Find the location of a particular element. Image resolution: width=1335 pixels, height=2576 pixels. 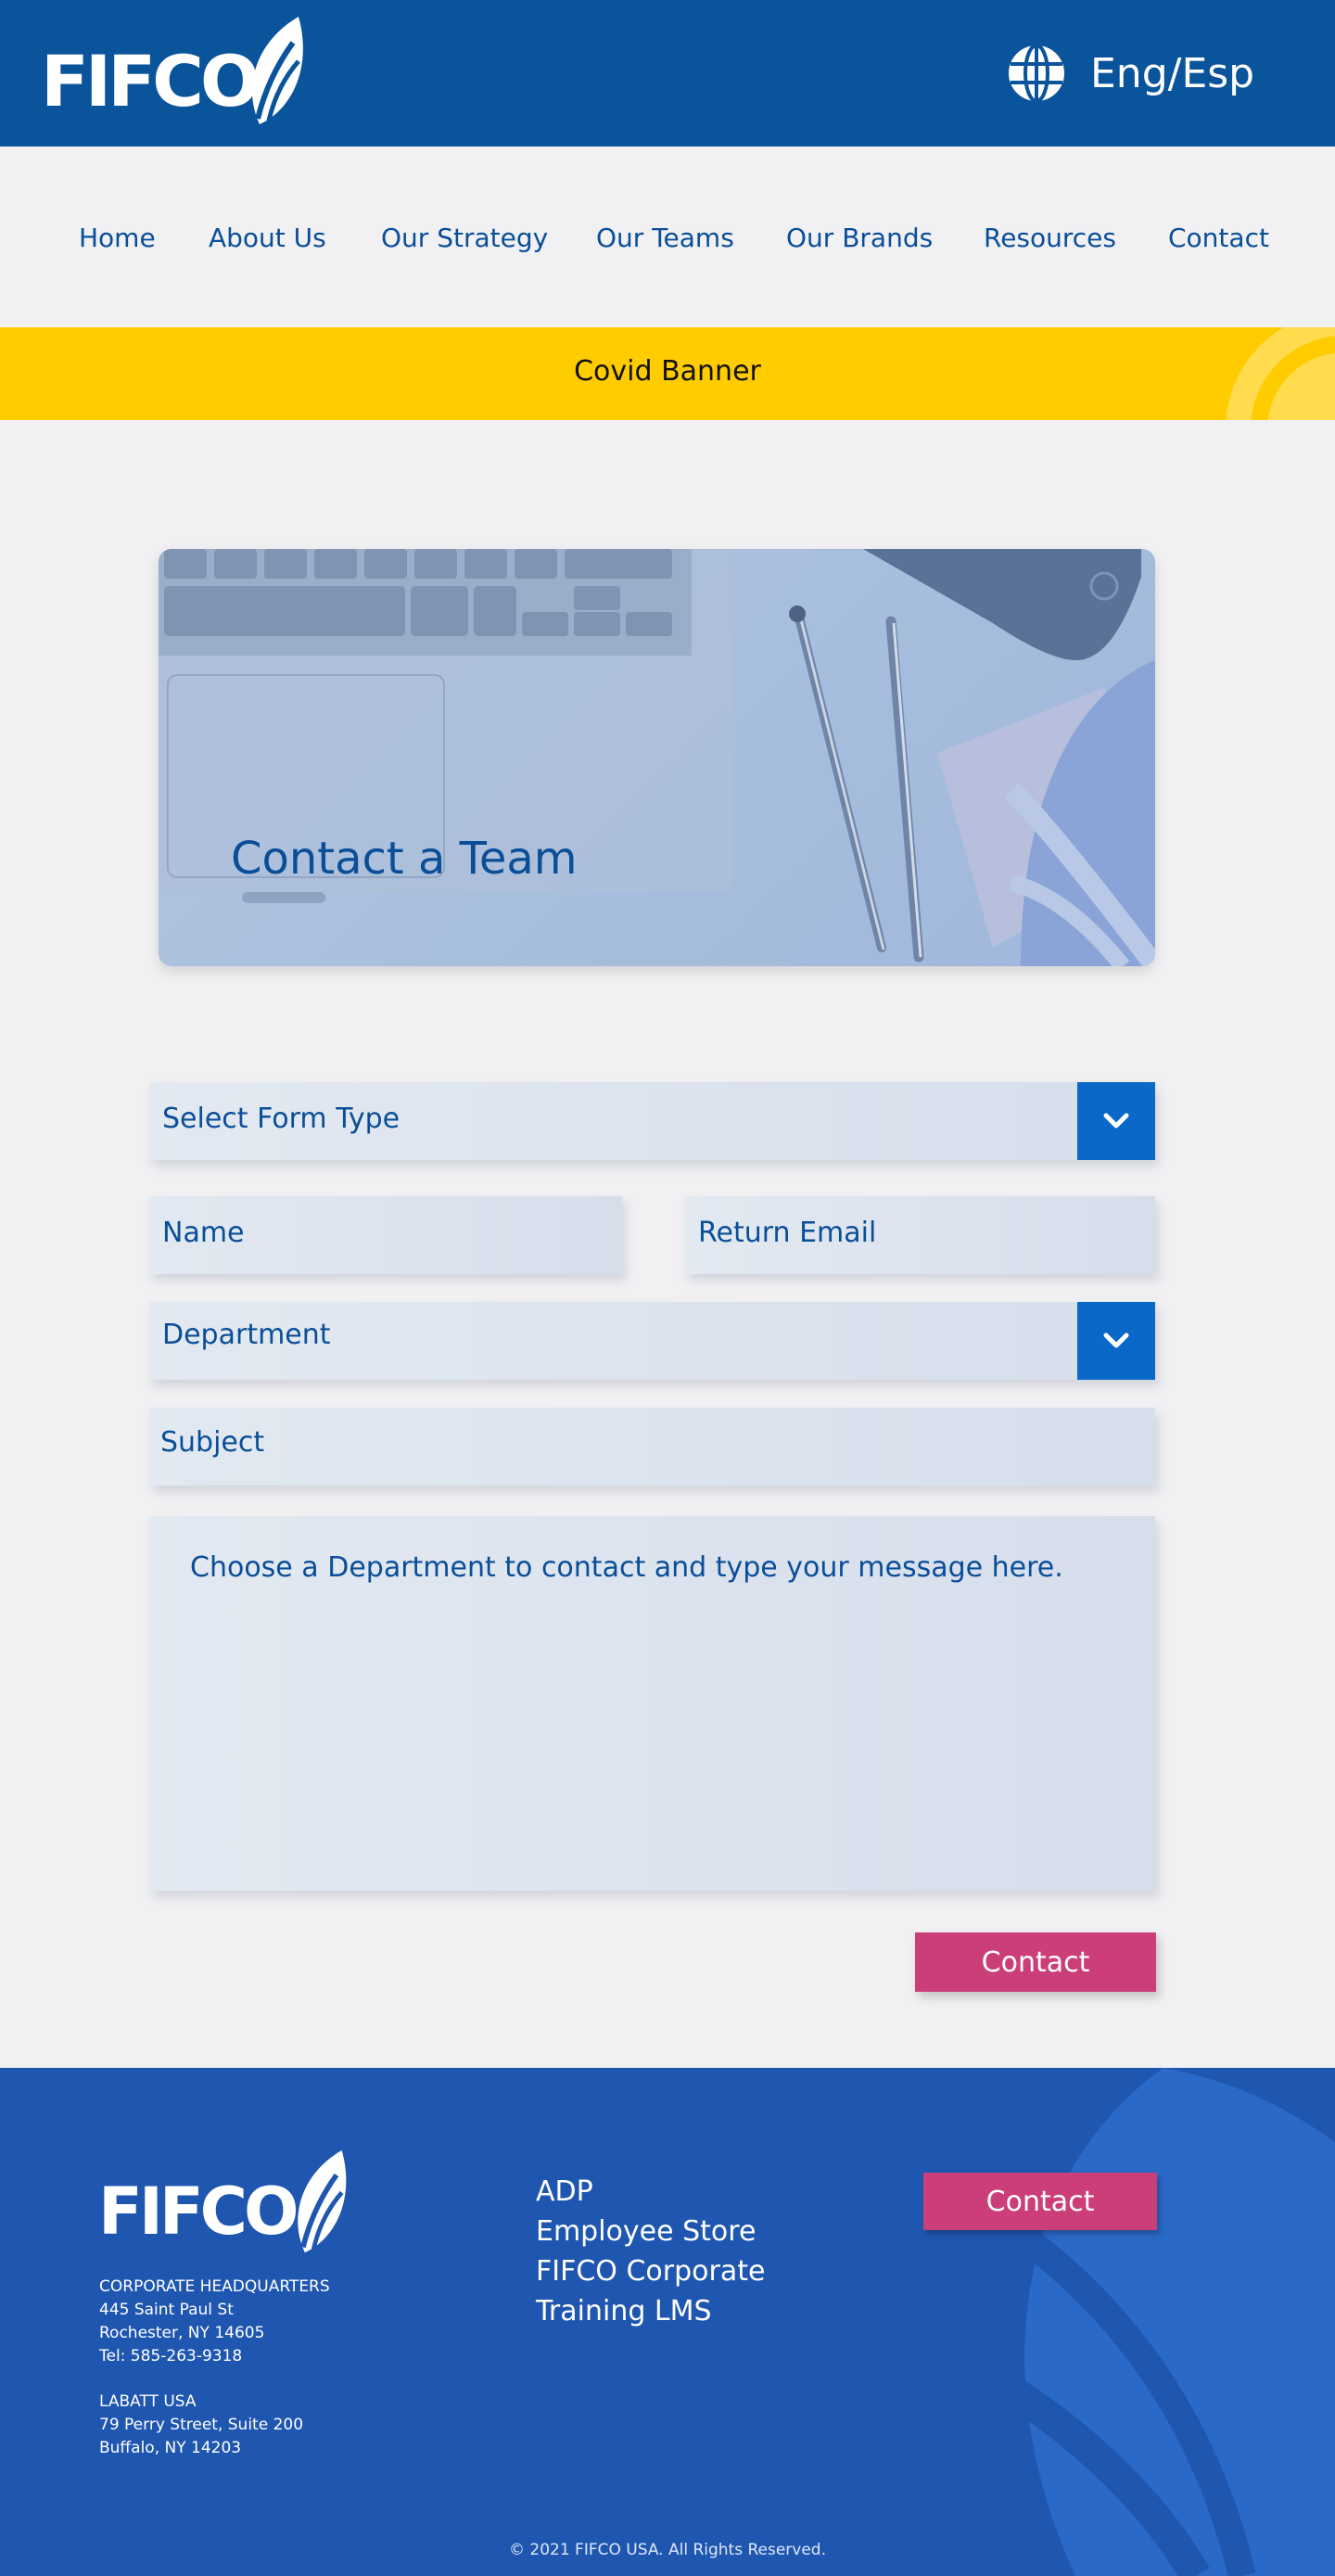

labatt-title: LABATT USA is located at coordinates (148, 2401).